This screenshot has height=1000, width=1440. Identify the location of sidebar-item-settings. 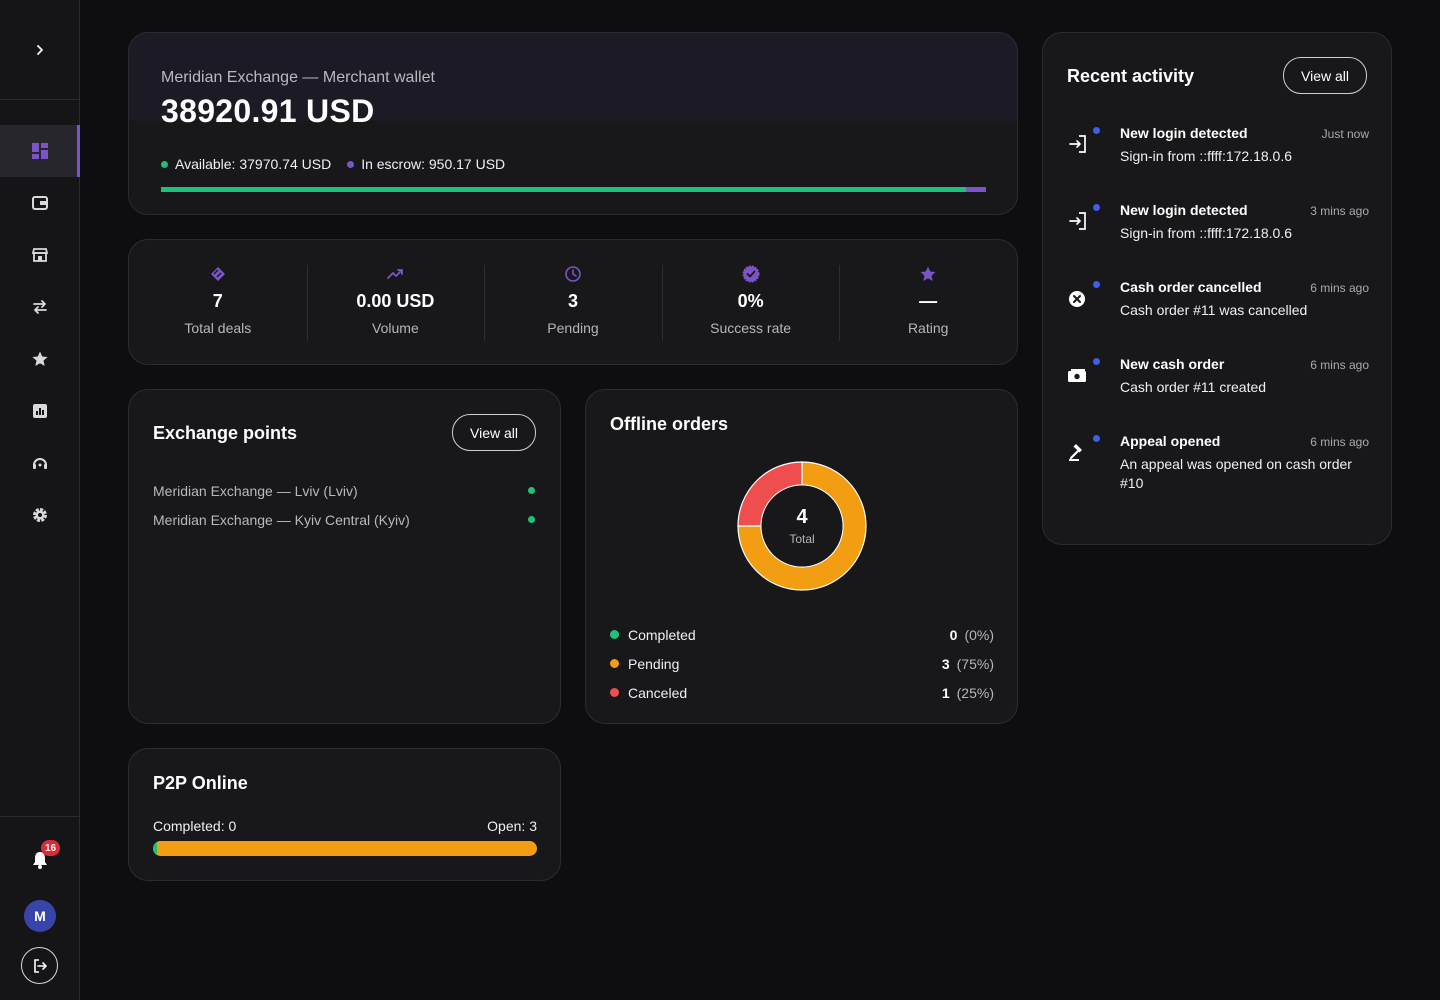
(40, 515).